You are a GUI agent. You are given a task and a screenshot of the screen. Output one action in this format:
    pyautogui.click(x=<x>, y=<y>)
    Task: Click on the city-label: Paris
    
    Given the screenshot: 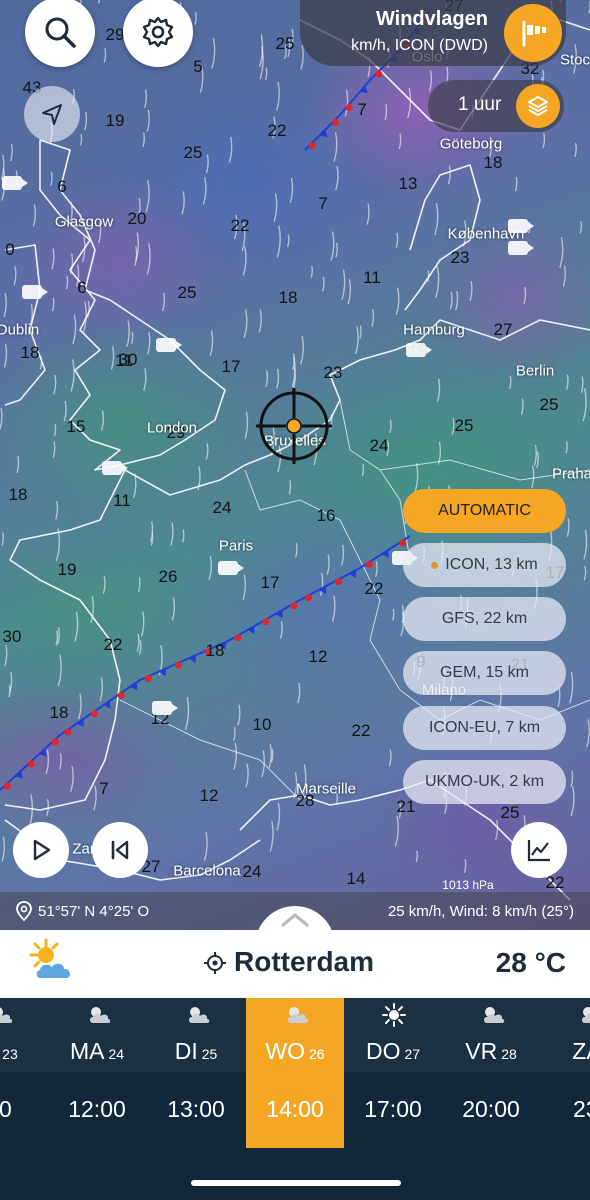 What is the action you would take?
    pyautogui.click(x=236, y=546)
    